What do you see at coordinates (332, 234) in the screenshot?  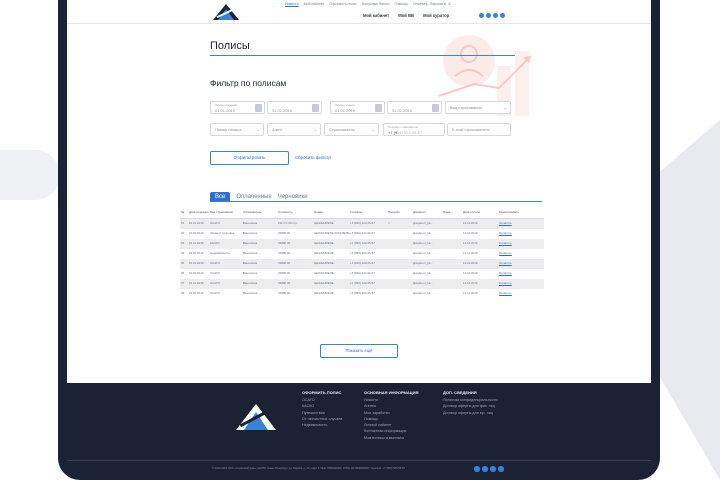 I see `table-cell: ЦЕЖКАЗЛЕЛЕ ЖЛЖЛЕЛЕЛЕ` at bounding box center [332, 234].